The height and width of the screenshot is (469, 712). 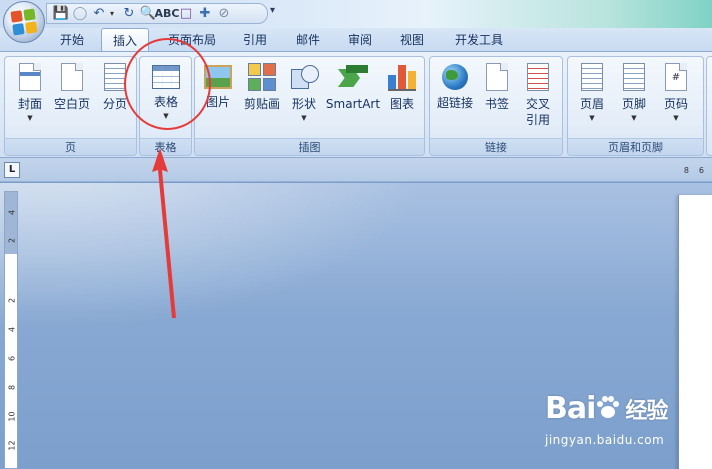 I want to click on clipart-icon, so click(x=262, y=77).